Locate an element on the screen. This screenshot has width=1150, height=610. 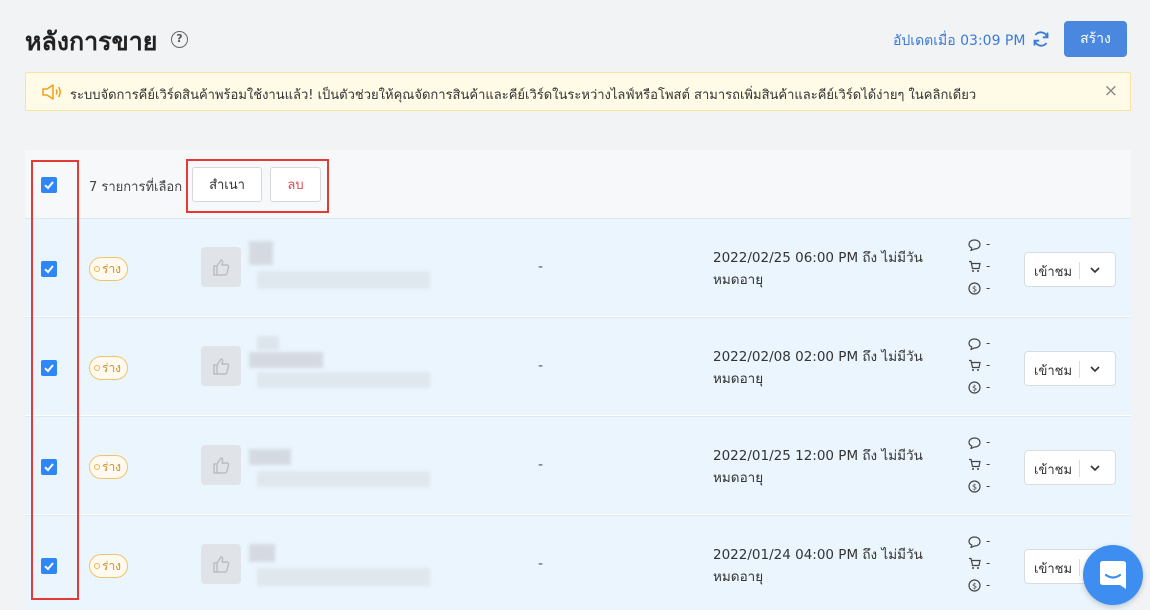
select-all-checkbox is located at coordinates (49, 185).